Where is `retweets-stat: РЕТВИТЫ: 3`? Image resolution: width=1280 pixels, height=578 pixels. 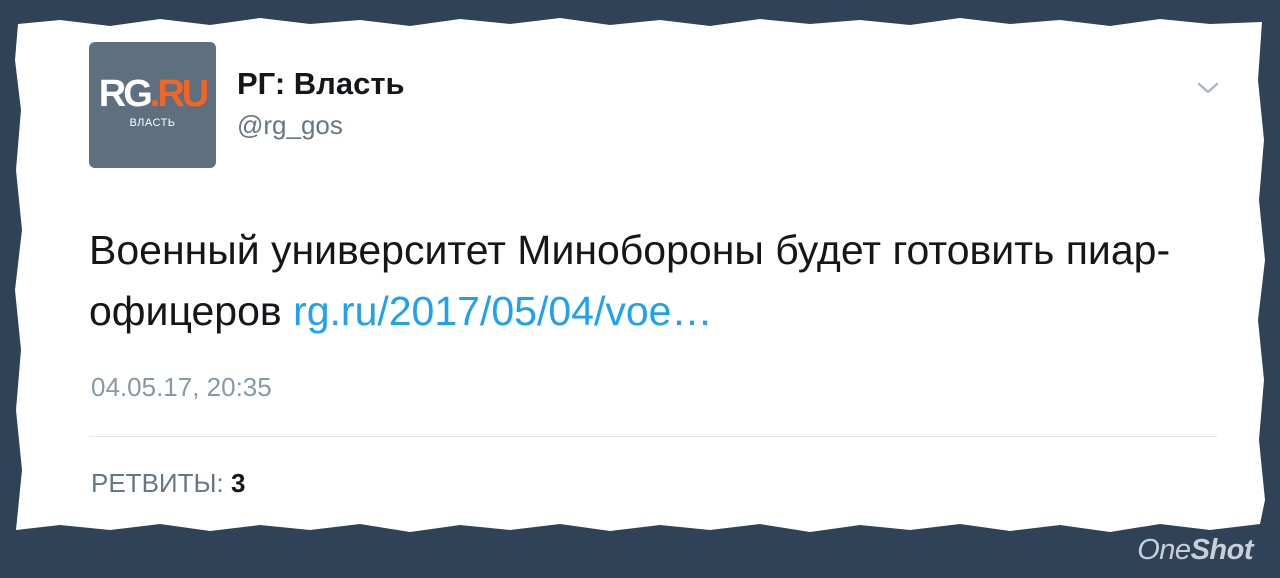
retweets-stat: РЕТВИТЫ: 3 is located at coordinates (168, 483).